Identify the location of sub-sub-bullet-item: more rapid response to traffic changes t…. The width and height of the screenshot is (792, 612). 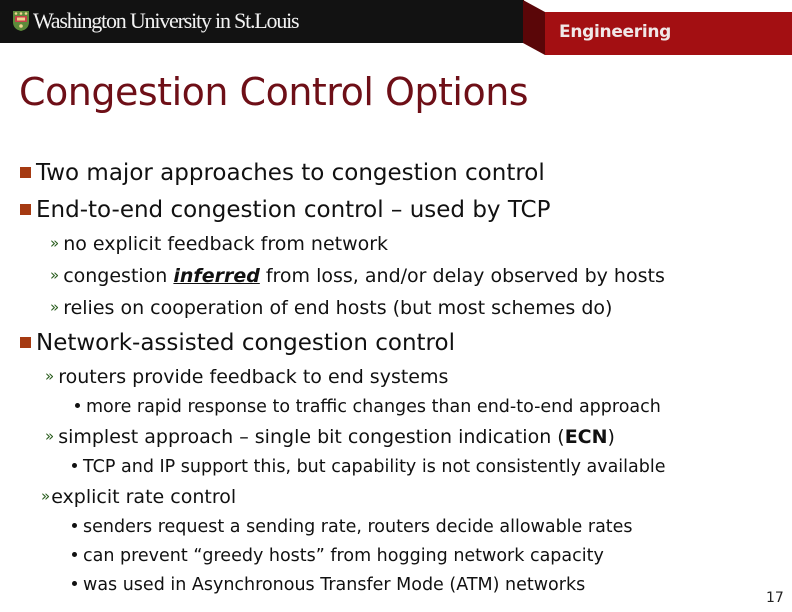
(368, 407).